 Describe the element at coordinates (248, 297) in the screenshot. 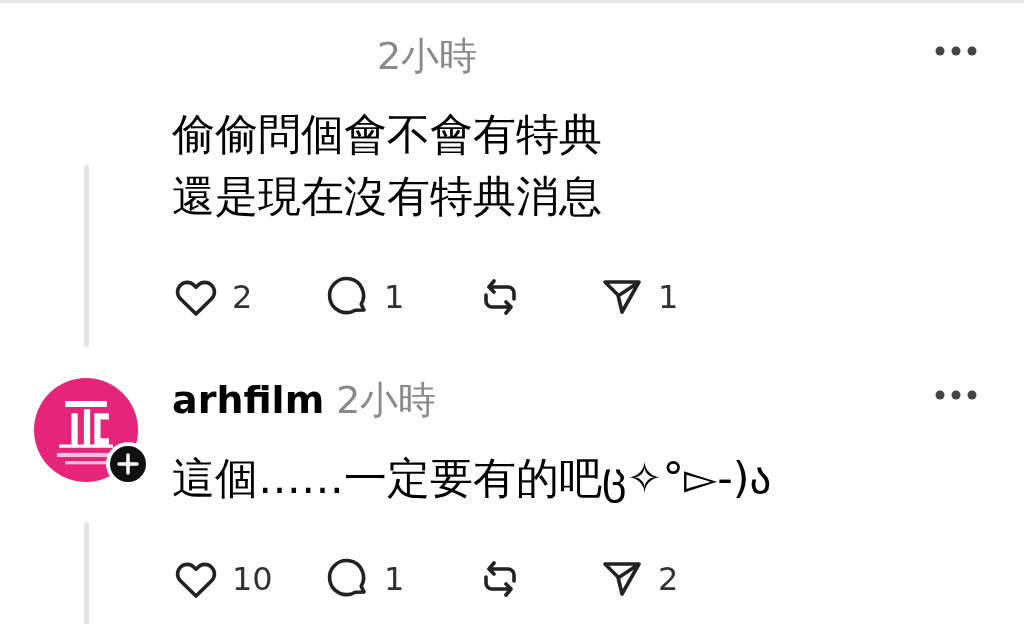

I see `like-button: 2` at that location.